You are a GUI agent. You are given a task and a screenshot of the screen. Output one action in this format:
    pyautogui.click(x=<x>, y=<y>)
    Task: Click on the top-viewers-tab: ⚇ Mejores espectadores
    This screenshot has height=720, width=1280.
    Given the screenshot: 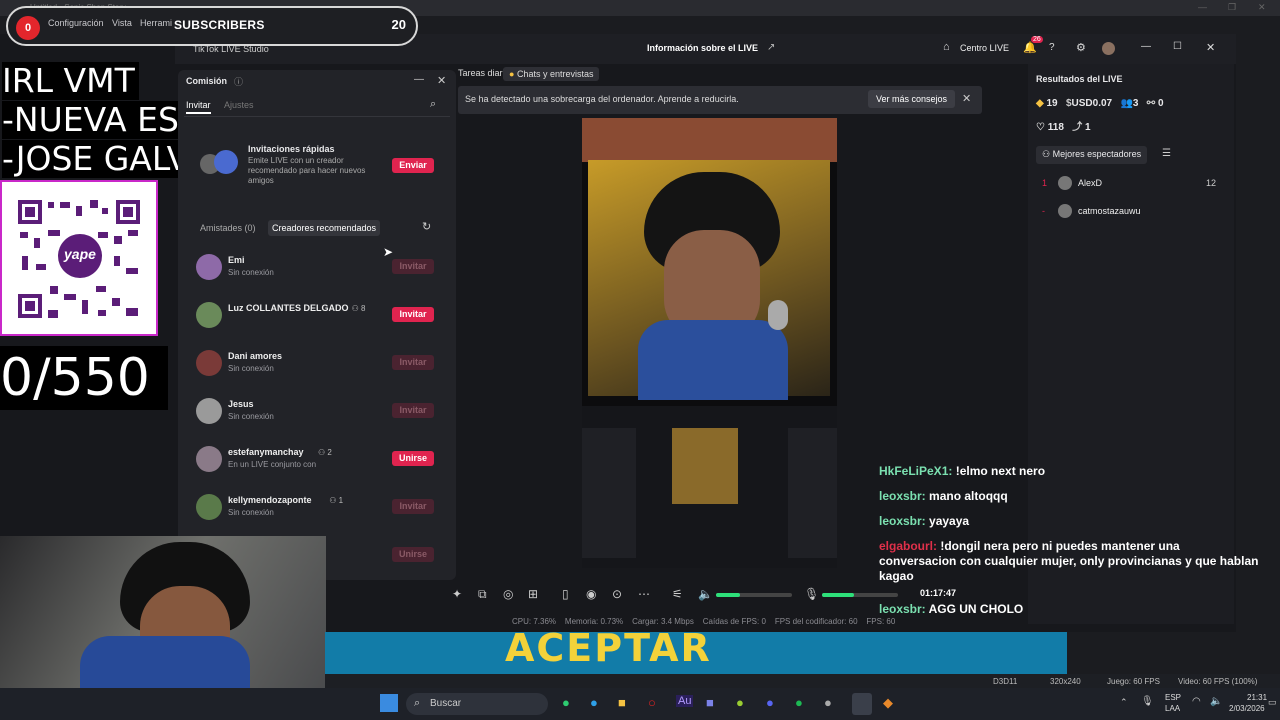 What is the action you would take?
    pyautogui.click(x=1092, y=155)
    